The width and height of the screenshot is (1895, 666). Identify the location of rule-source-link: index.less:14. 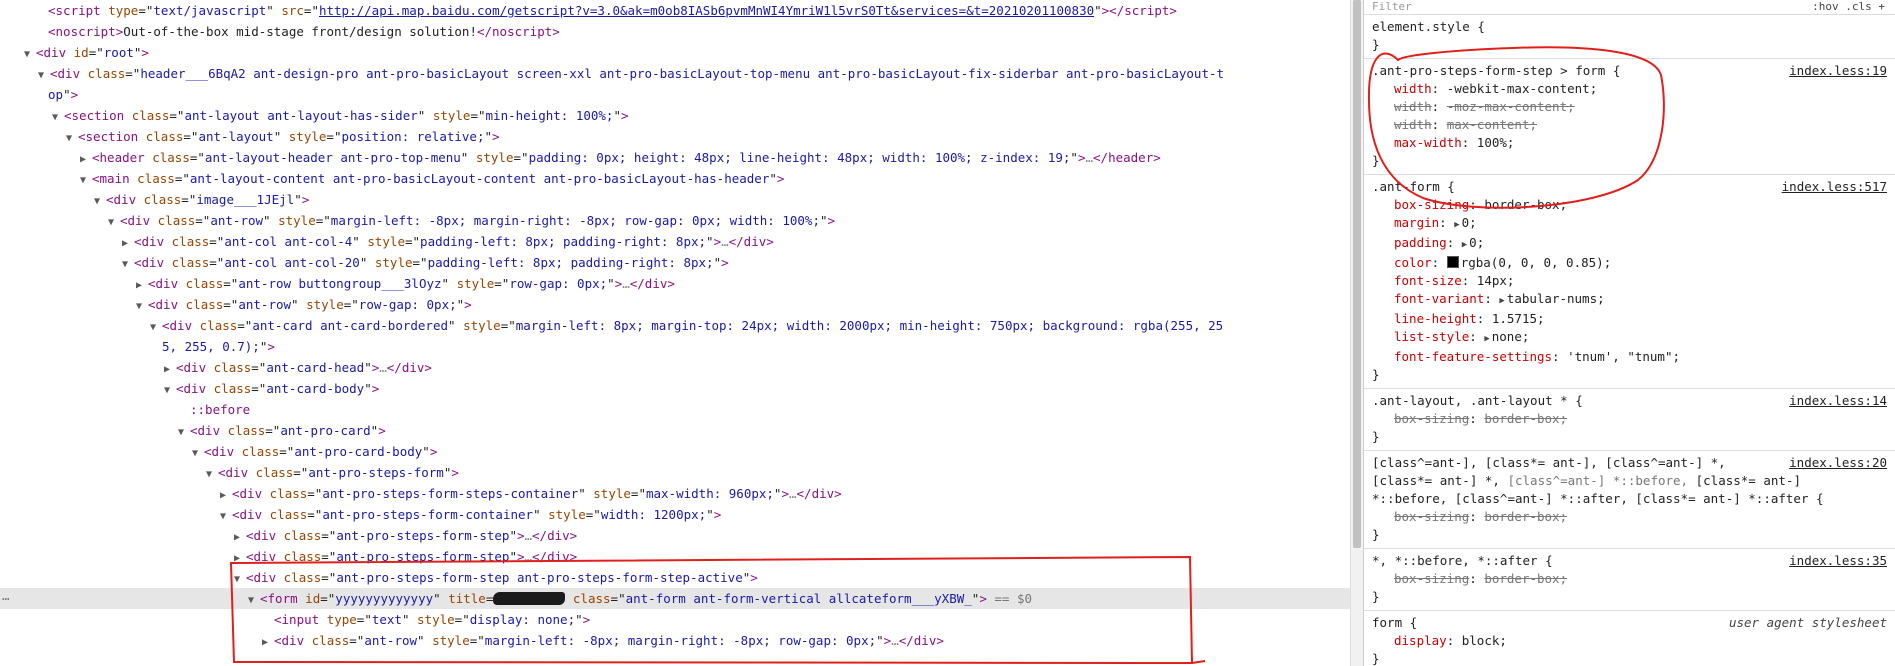
(1838, 401).